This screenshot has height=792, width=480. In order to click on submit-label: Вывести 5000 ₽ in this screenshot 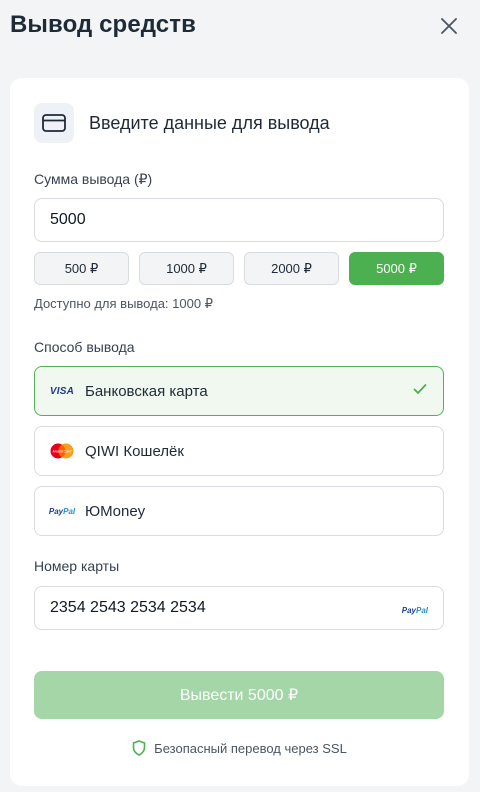, I will do `click(239, 695)`.